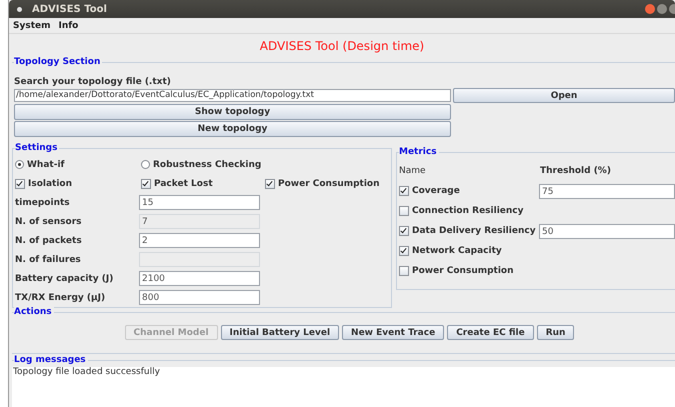  Describe the element at coordinates (19, 9) in the screenshot. I see `window-menu-icon` at that location.